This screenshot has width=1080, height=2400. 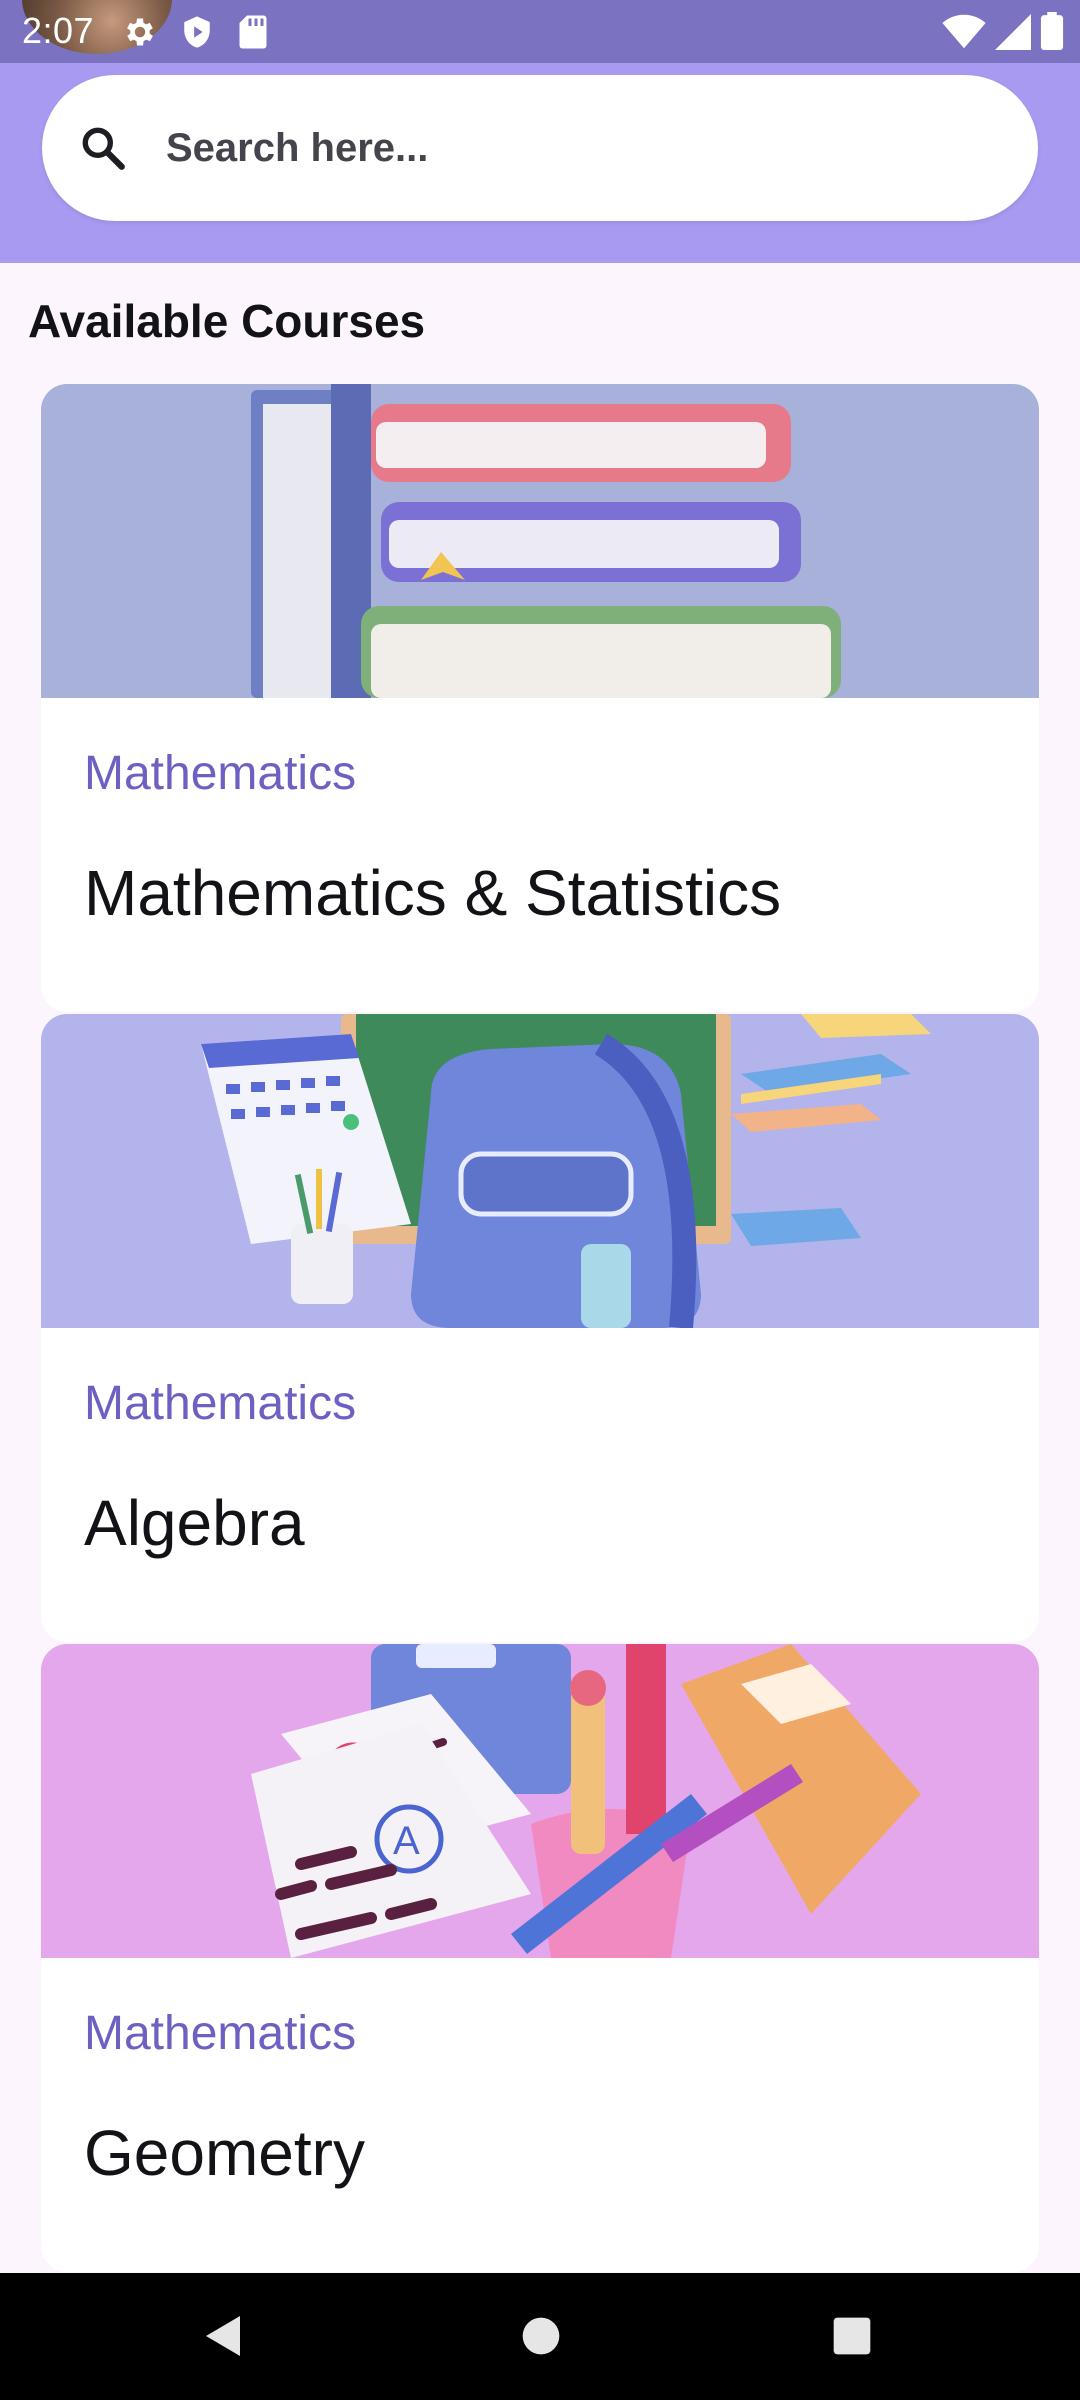 What do you see at coordinates (253, 34) in the screenshot?
I see `sd-card-icon` at bounding box center [253, 34].